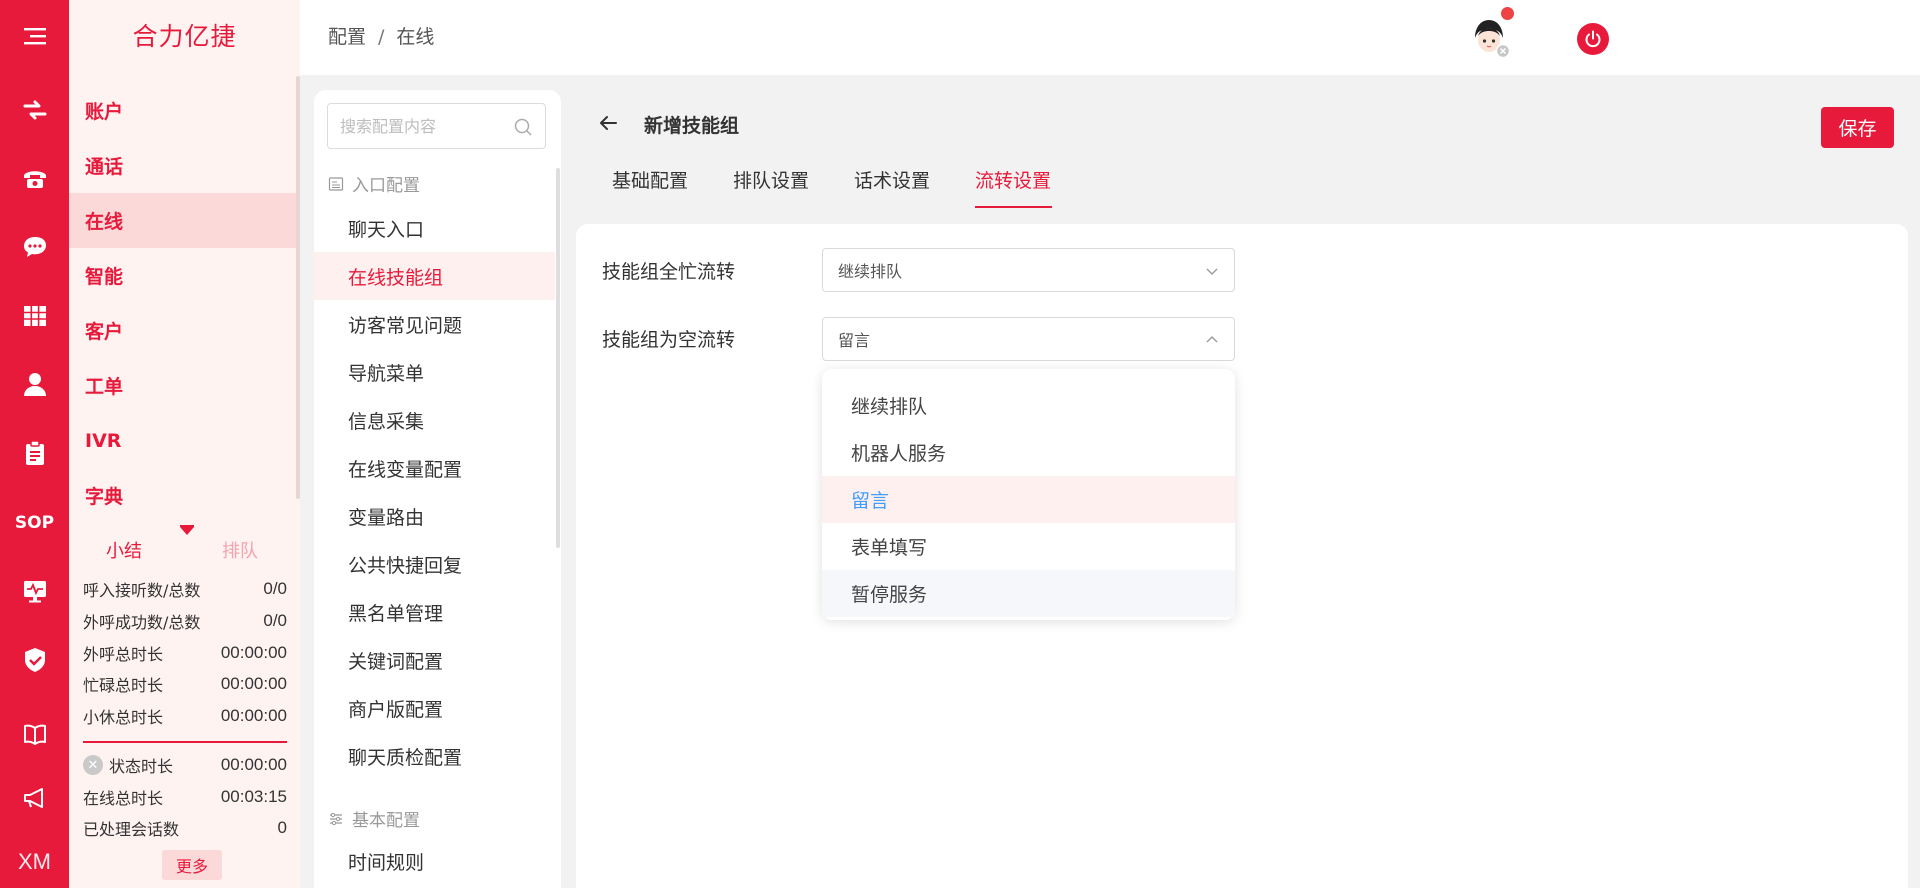 The height and width of the screenshot is (888, 1920). I want to click on breadcrumb-item-online: 在线, so click(415, 37).